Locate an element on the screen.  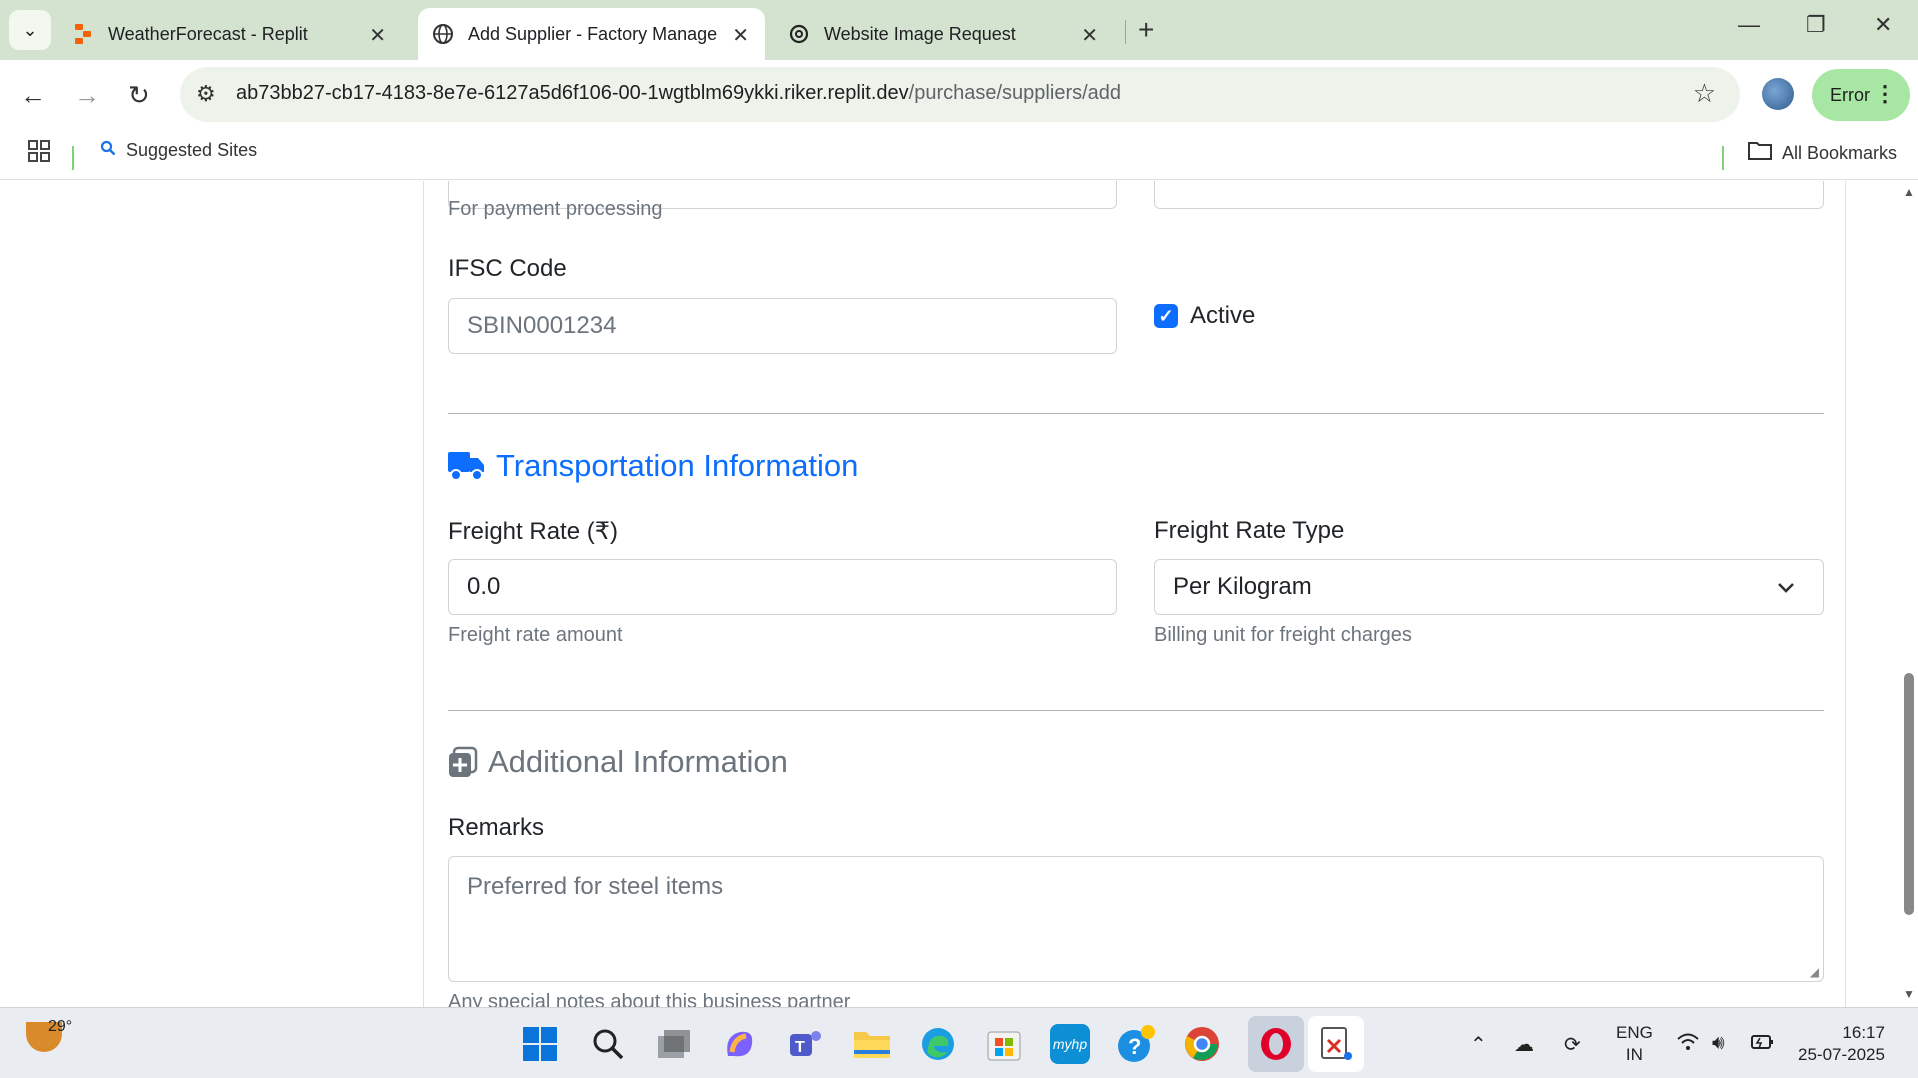
myhp-icon: myhp is located at coordinates (1070, 1044).